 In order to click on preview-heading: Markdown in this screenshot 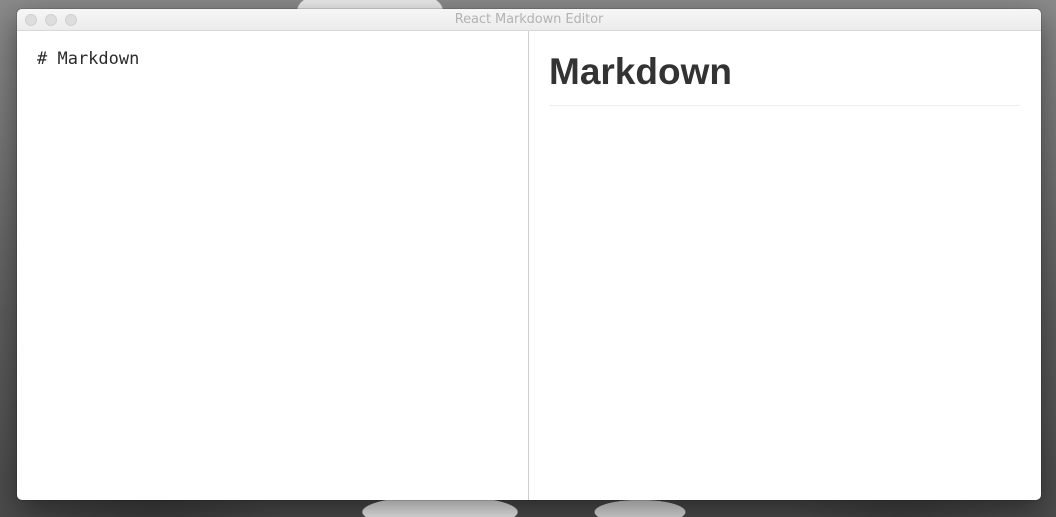, I will do `click(784, 78)`.